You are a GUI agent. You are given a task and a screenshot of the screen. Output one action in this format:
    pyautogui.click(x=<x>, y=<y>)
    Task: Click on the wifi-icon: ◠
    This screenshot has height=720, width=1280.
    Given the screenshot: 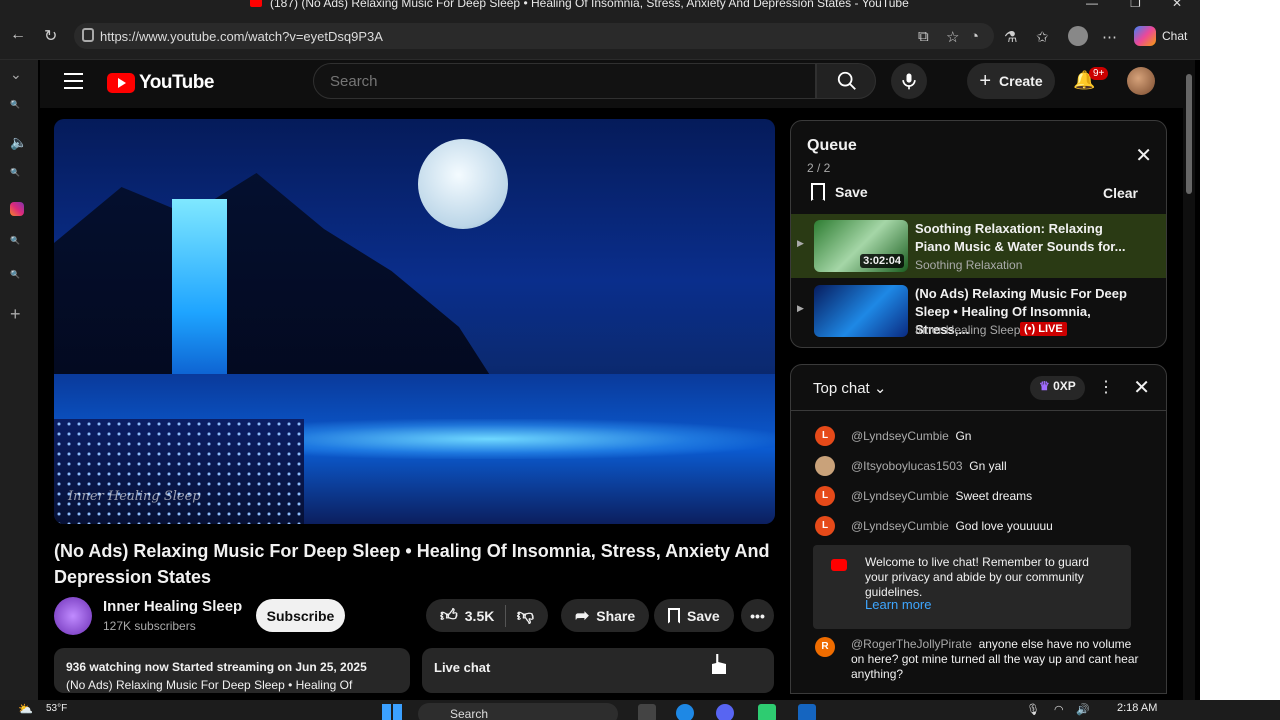 What is the action you would take?
    pyautogui.click(x=1059, y=709)
    